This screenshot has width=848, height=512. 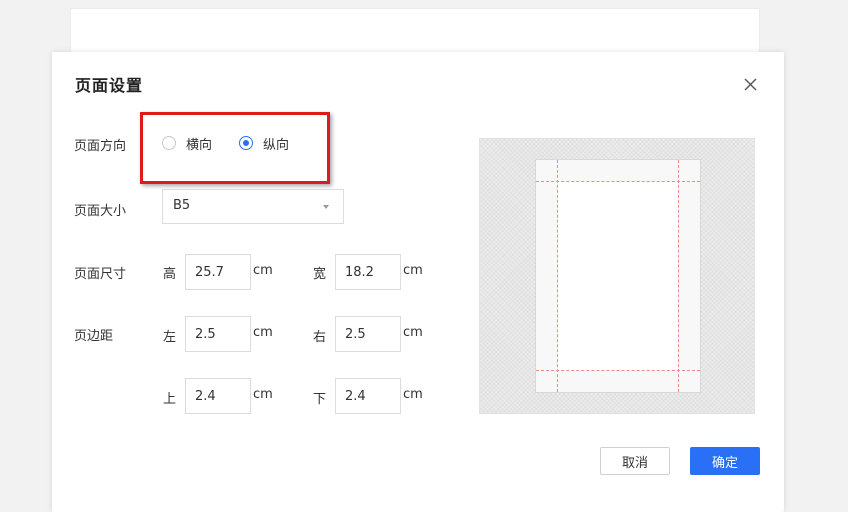 What do you see at coordinates (557, 276) in the screenshot?
I see `preview-margin-guide-left` at bounding box center [557, 276].